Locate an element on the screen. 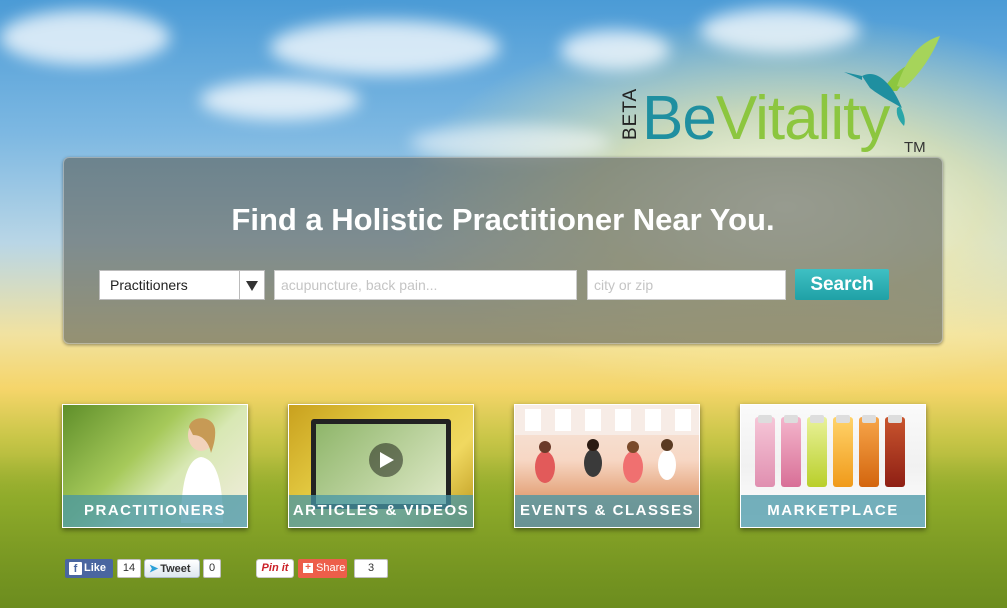  facebook-like-button: f Like is located at coordinates (89, 568).